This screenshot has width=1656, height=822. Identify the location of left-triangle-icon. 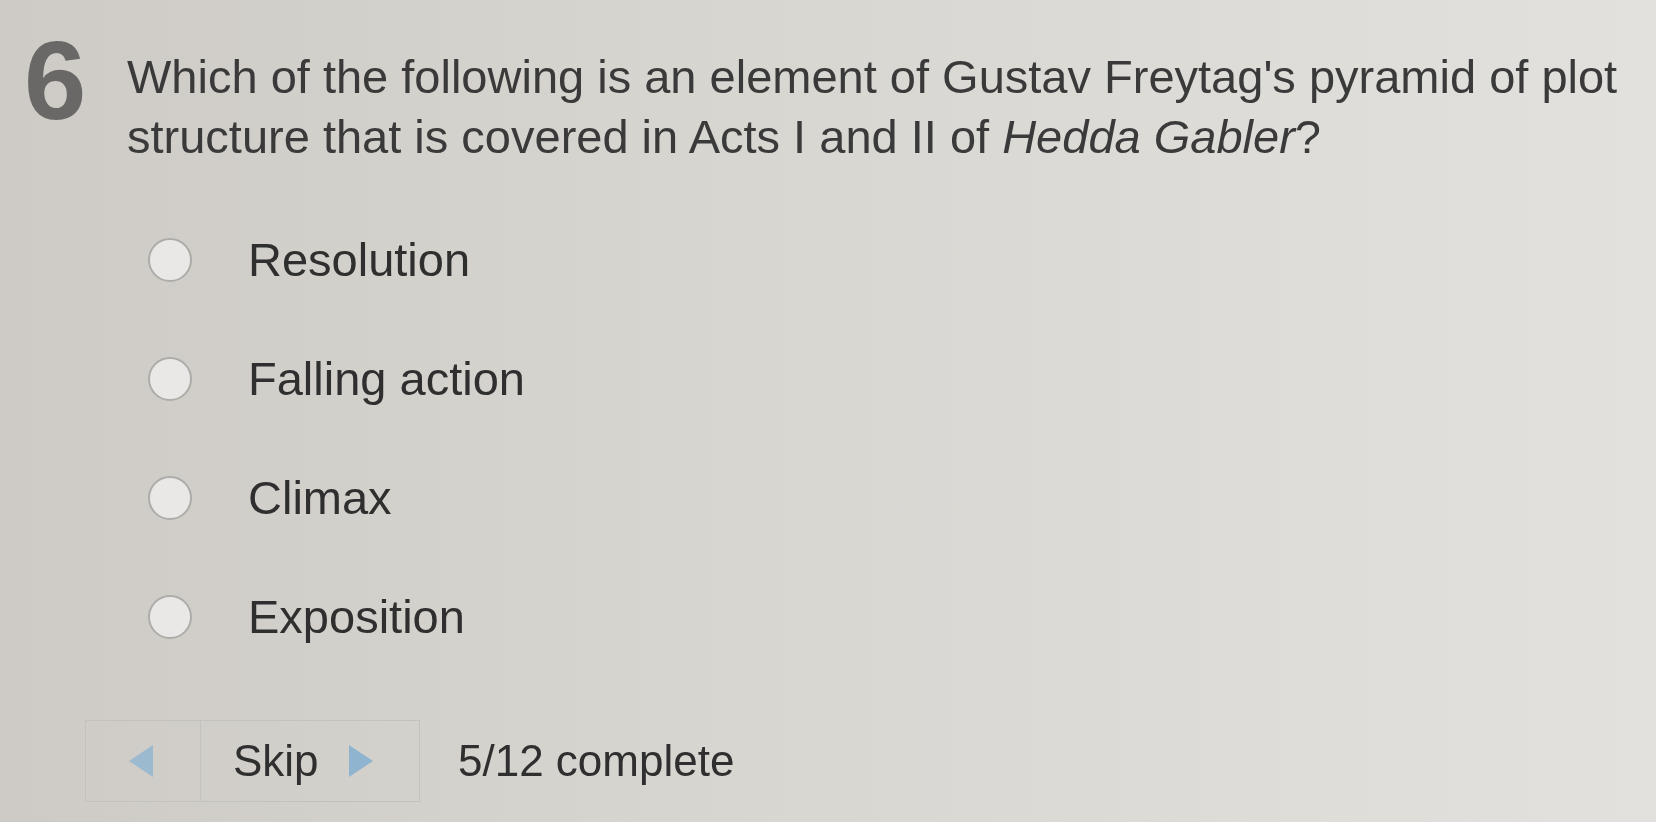
(141, 761).